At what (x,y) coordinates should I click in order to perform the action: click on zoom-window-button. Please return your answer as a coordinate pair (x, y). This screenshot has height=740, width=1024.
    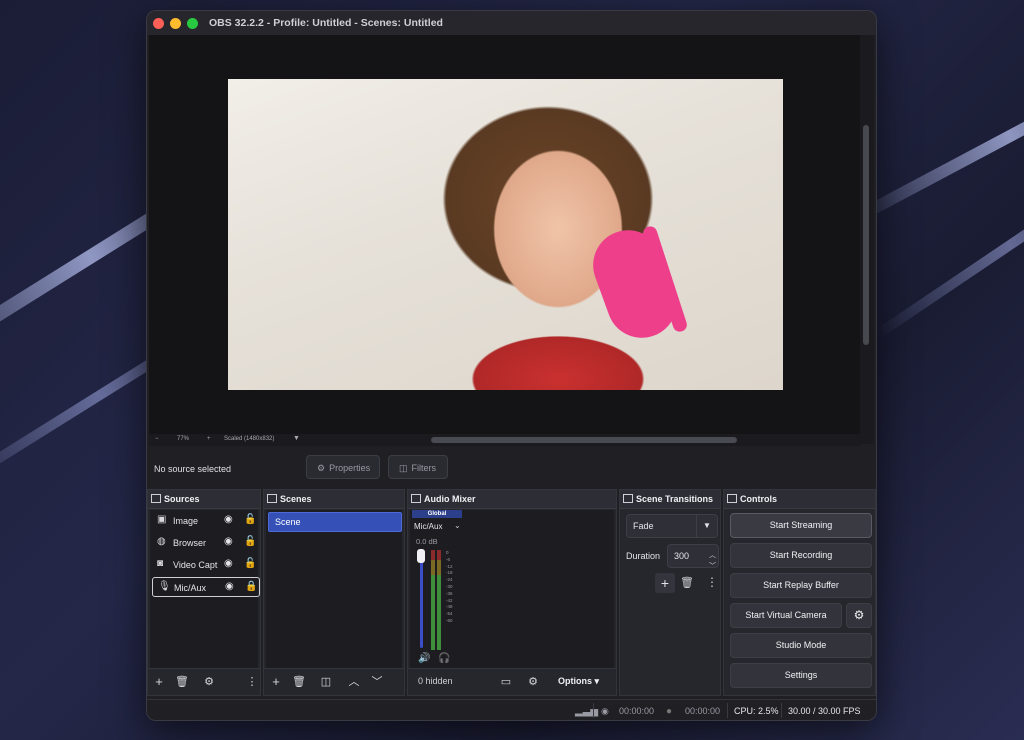
    Looking at the image, I should click on (192, 23).